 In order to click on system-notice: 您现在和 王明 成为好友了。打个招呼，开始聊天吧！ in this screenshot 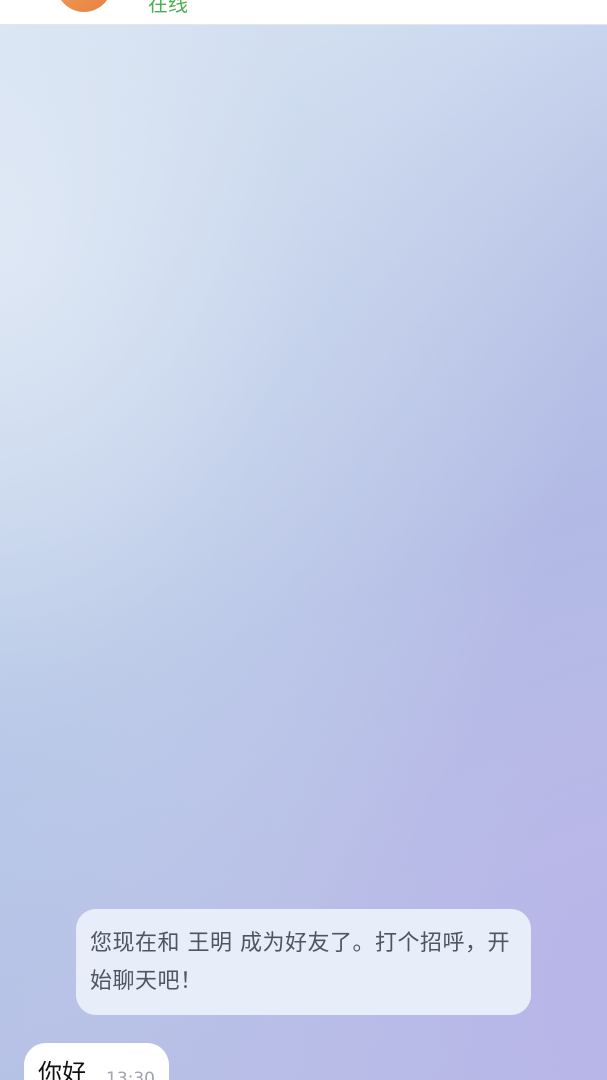, I will do `click(303, 962)`.